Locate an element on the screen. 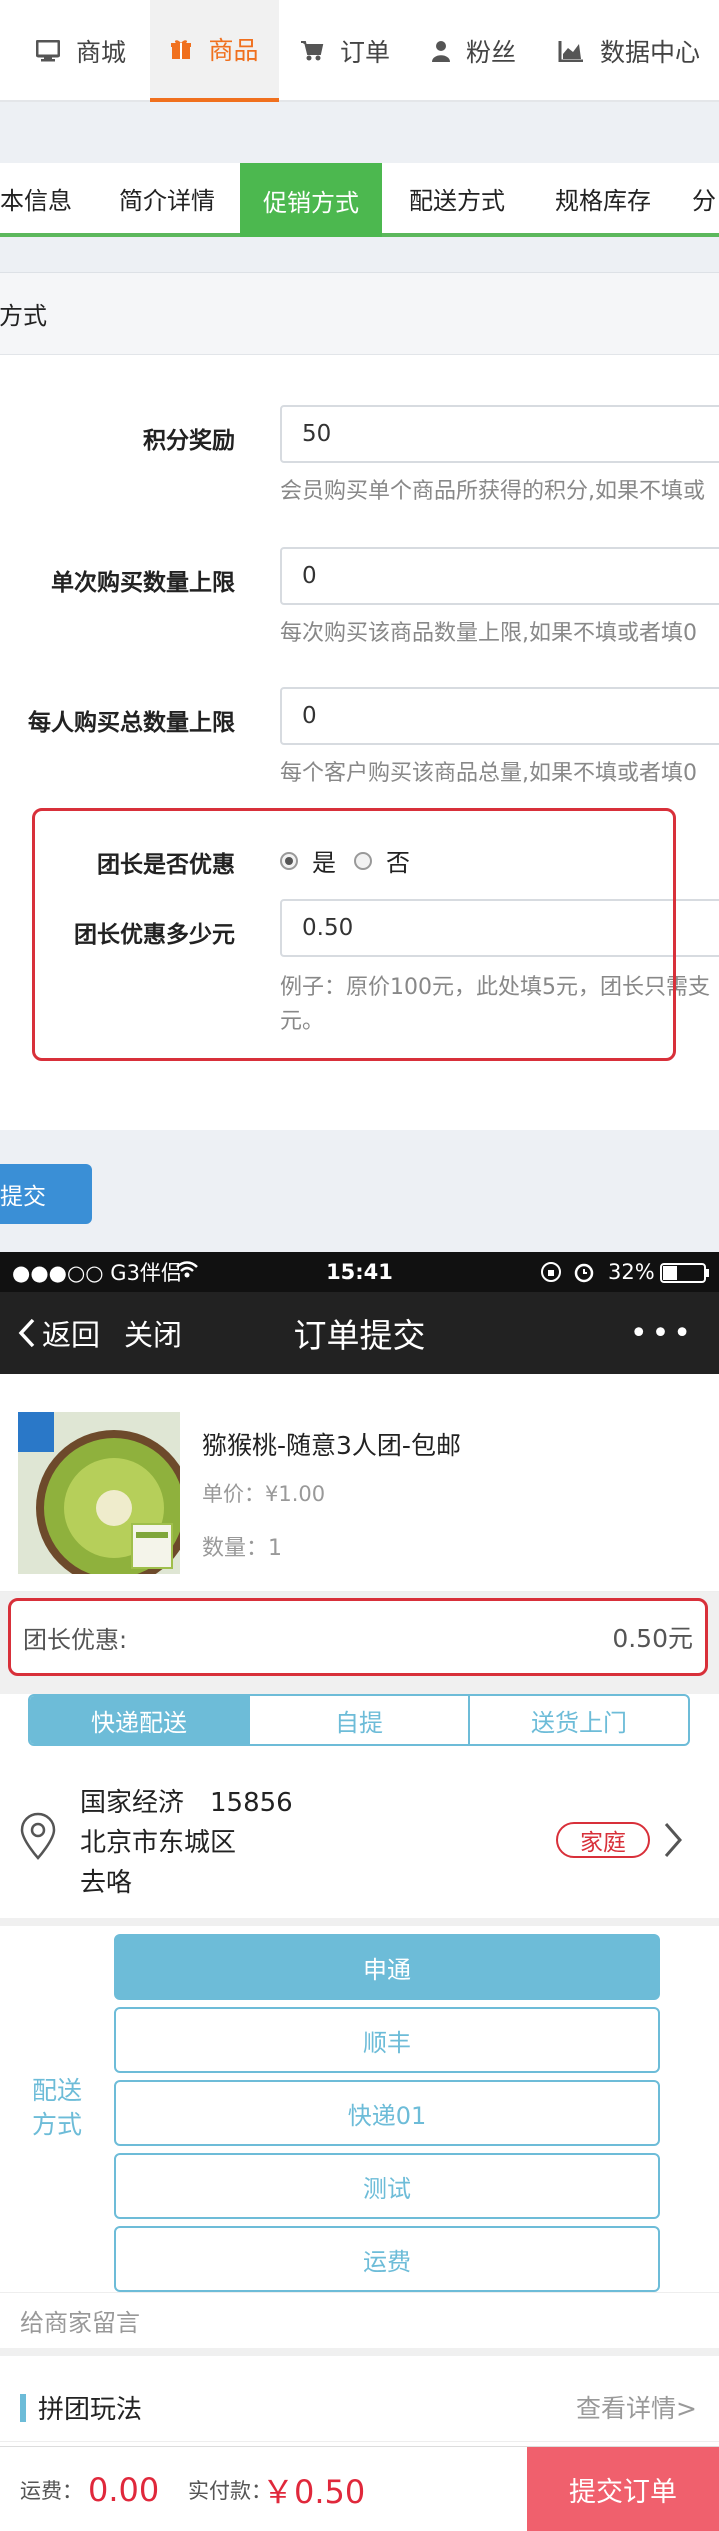 Image resolution: width=719 pixels, height=2531 pixels. page-title: 订单提交 is located at coordinates (359, 1335).